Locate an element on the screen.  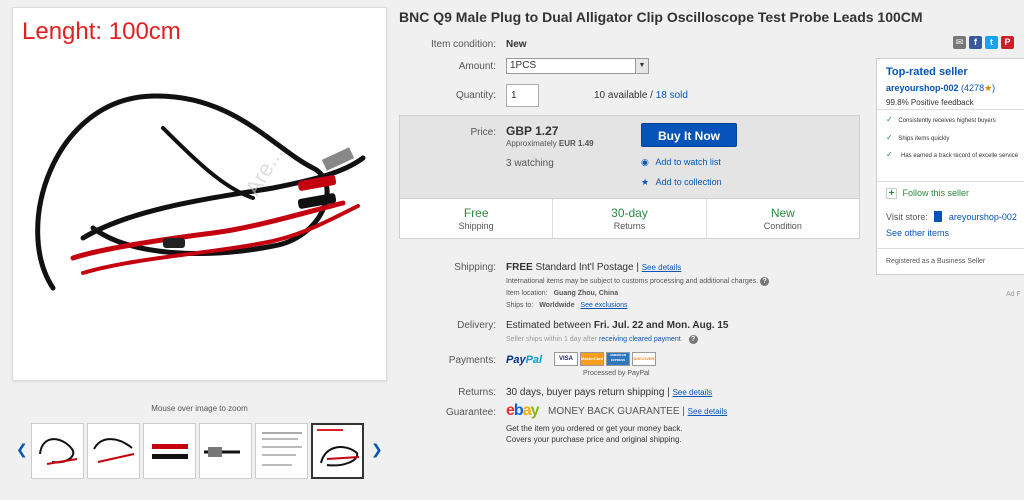
thumbnail-6-selected is located at coordinates (337, 451).